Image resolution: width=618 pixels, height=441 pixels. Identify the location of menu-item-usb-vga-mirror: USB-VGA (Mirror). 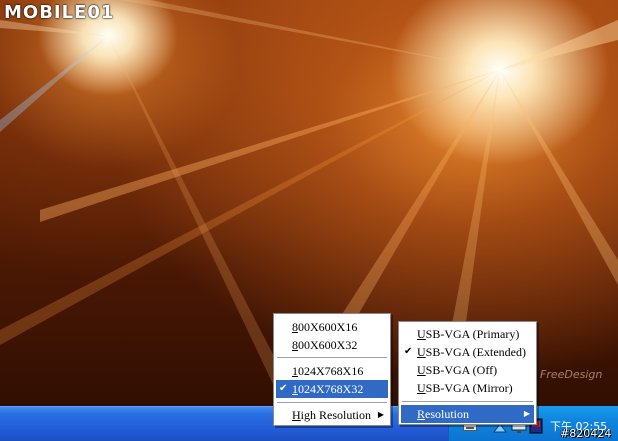
(467, 388).